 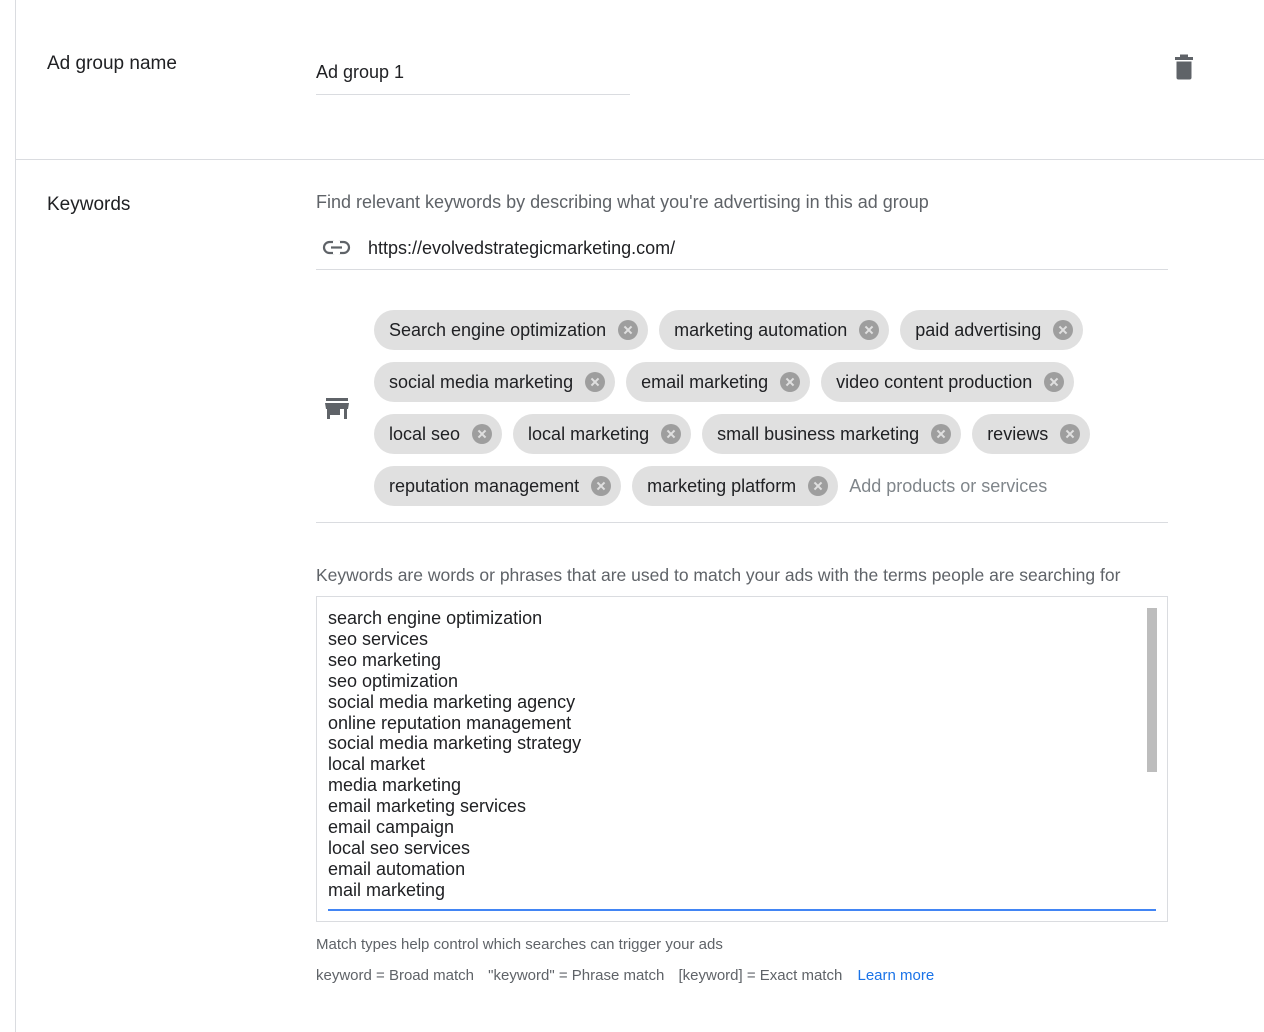 What do you see at coordinates (473, 75) in the screenshot?
I see `ad-group-name-field: Ad group 1` at bounding box center [473, 75].